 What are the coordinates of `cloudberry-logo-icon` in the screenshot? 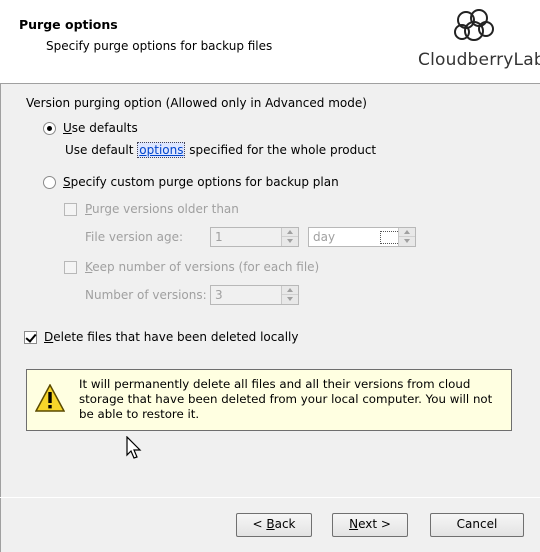 It's located at (474, 25).